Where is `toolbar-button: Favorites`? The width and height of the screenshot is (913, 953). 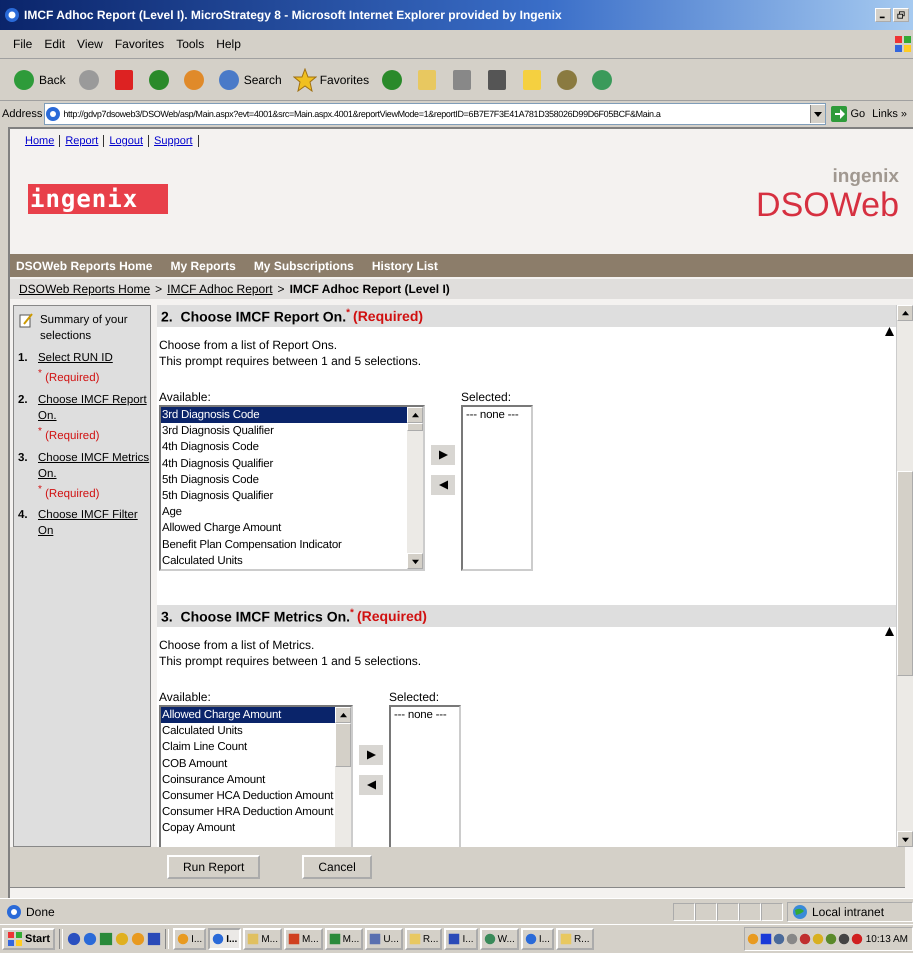
toolbar-button: Favorites is located at coordinates (331, 80).